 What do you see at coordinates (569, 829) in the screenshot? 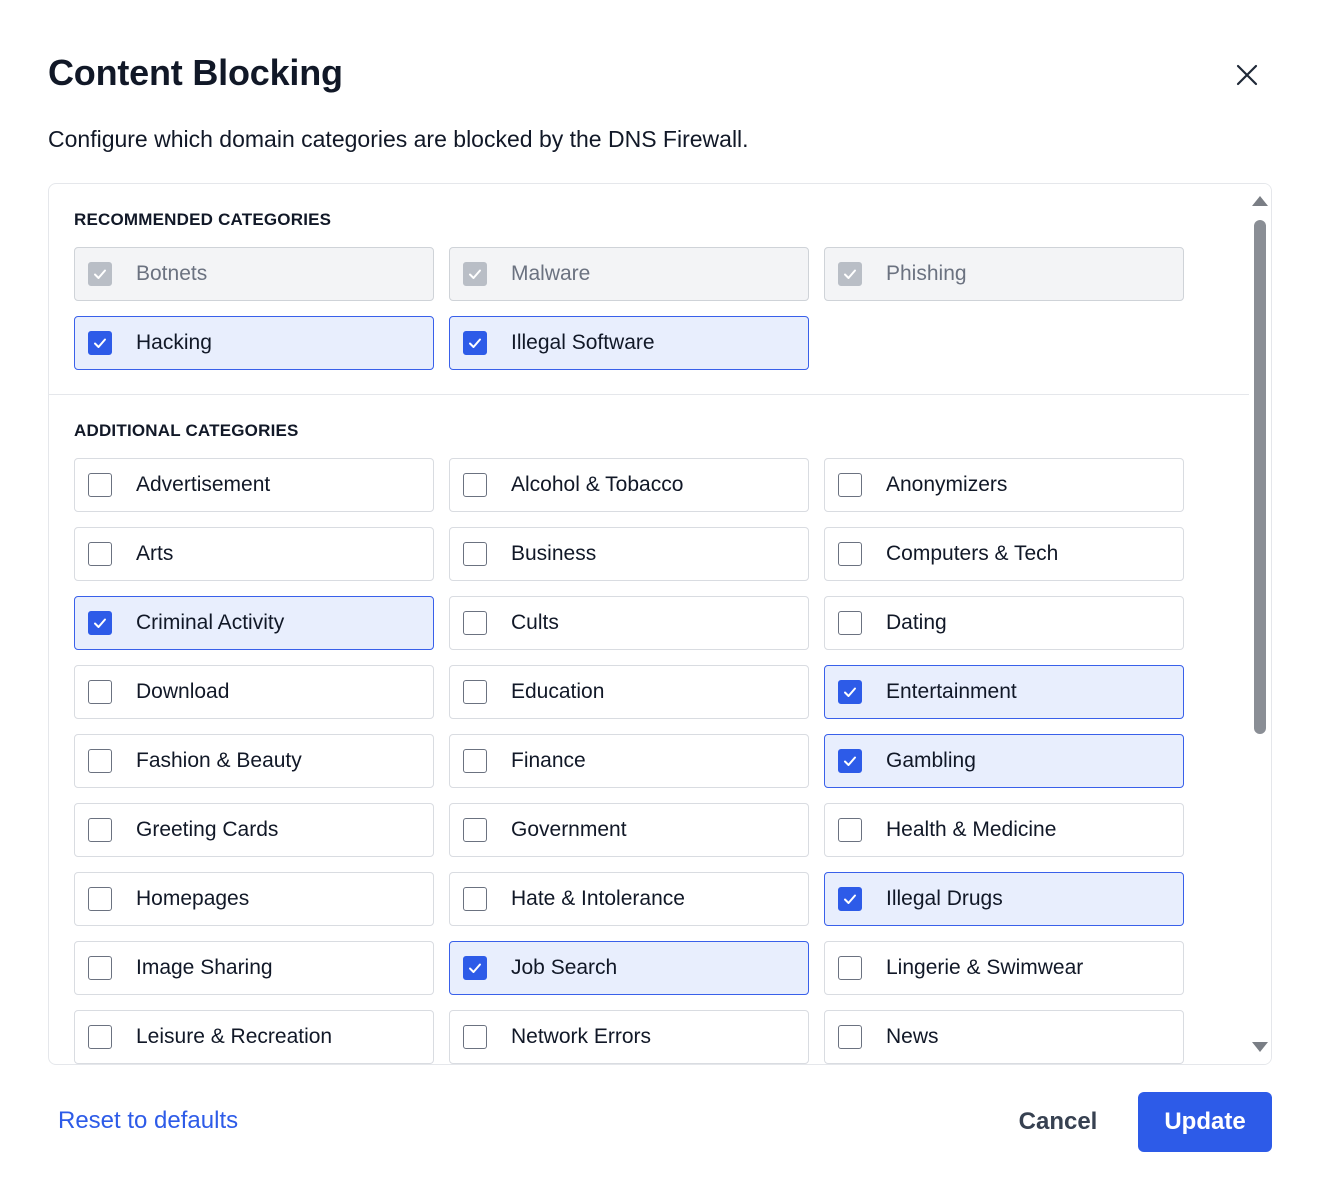
I see `category-label: Government` at bounding box center [569, 829].